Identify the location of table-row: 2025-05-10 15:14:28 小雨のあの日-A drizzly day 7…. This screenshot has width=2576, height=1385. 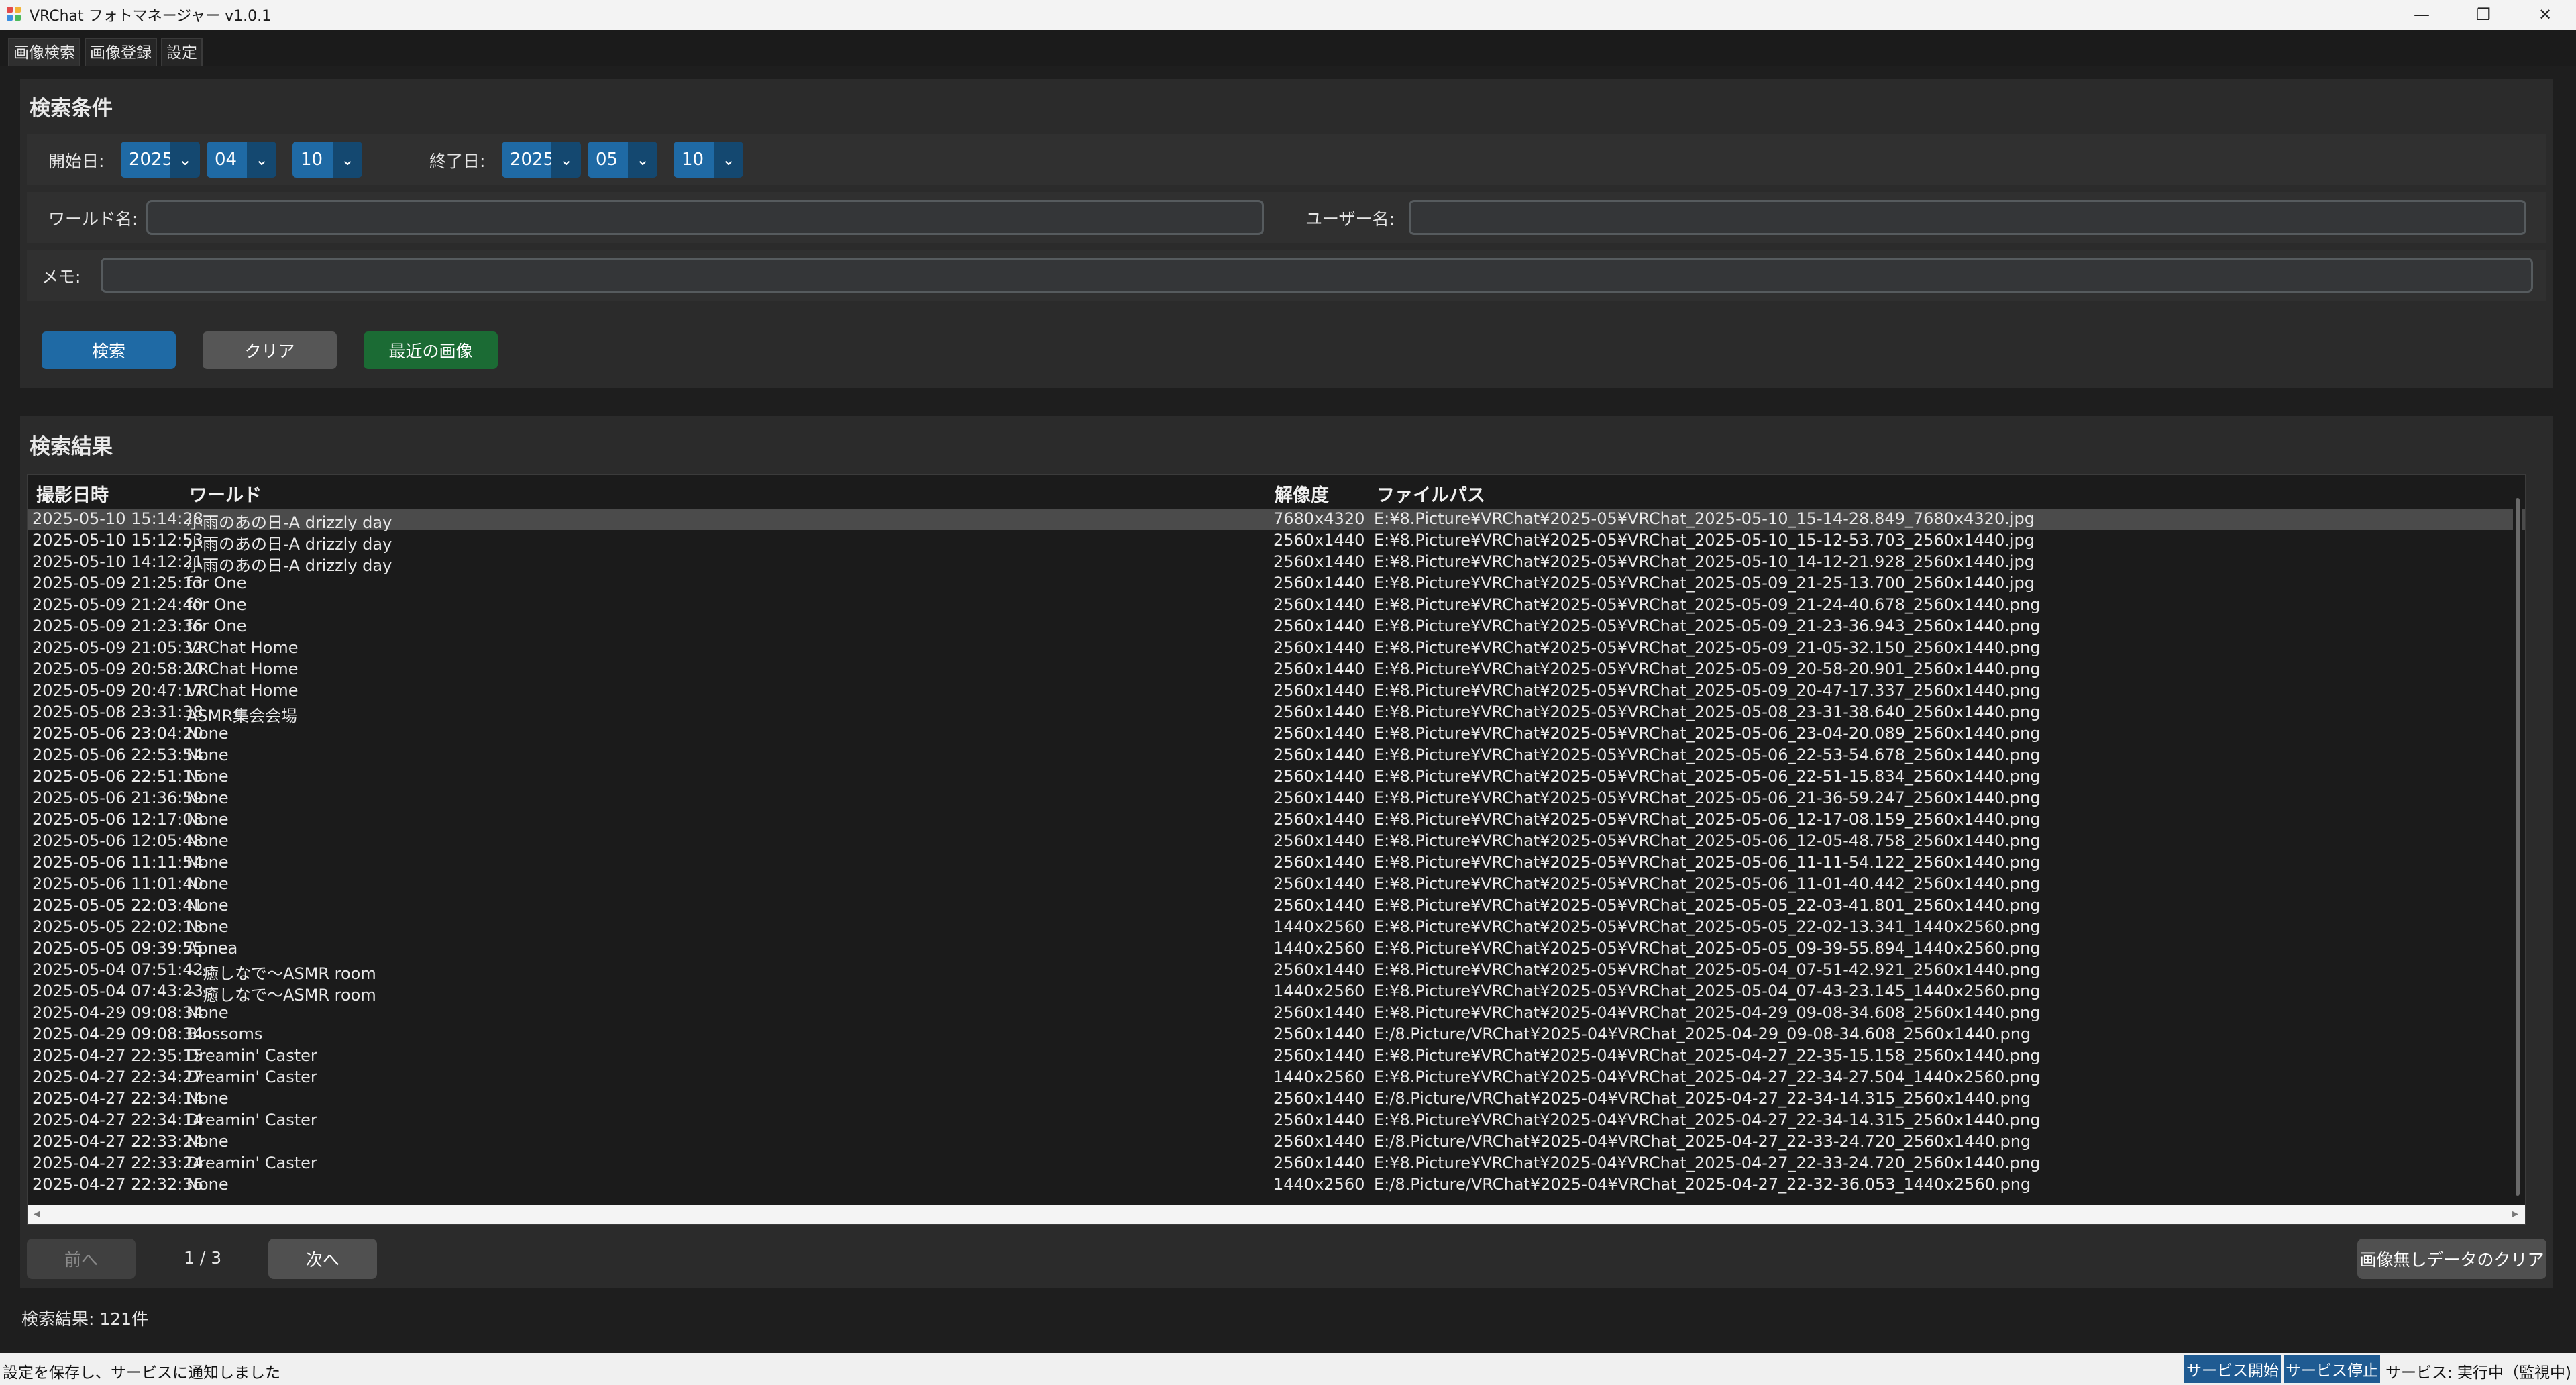
(1276, 520).